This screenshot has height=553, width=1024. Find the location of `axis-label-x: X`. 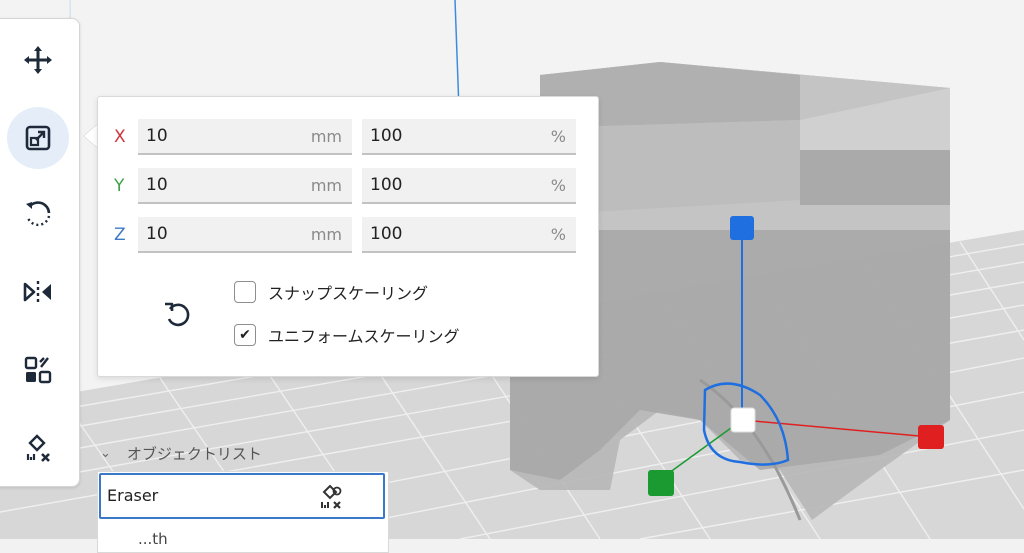

axis-label-x: X is located at coordinates (120, 137).